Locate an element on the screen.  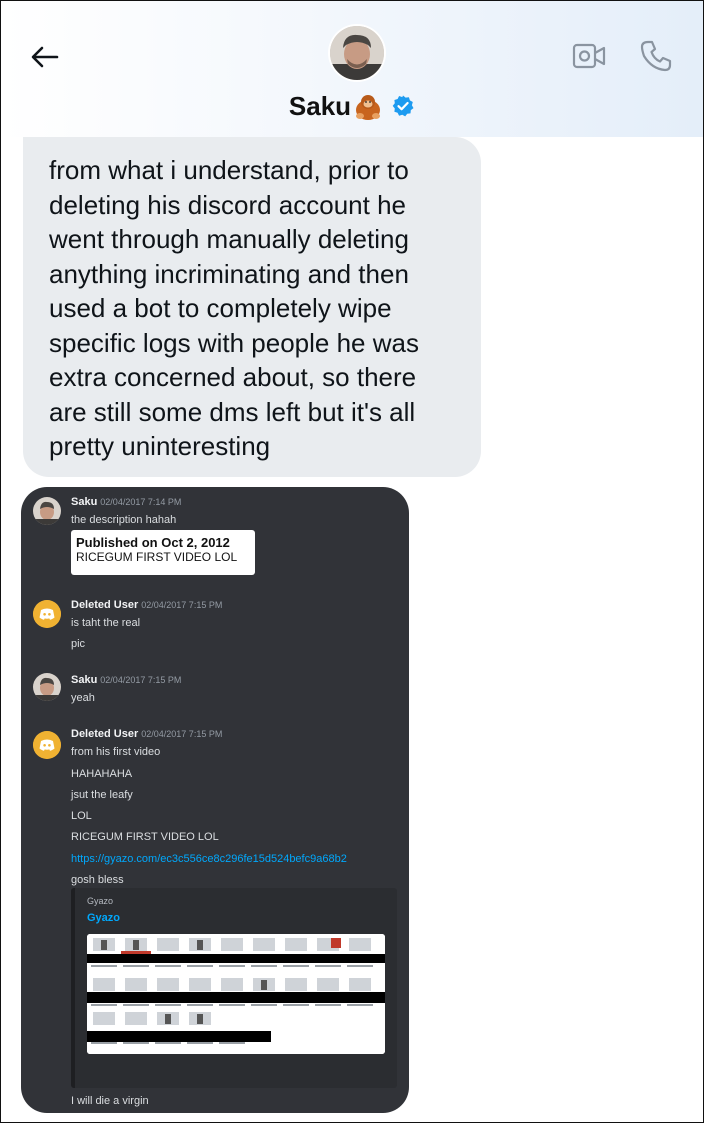
conversation-header: Saku is located at coordinates (352, 69).